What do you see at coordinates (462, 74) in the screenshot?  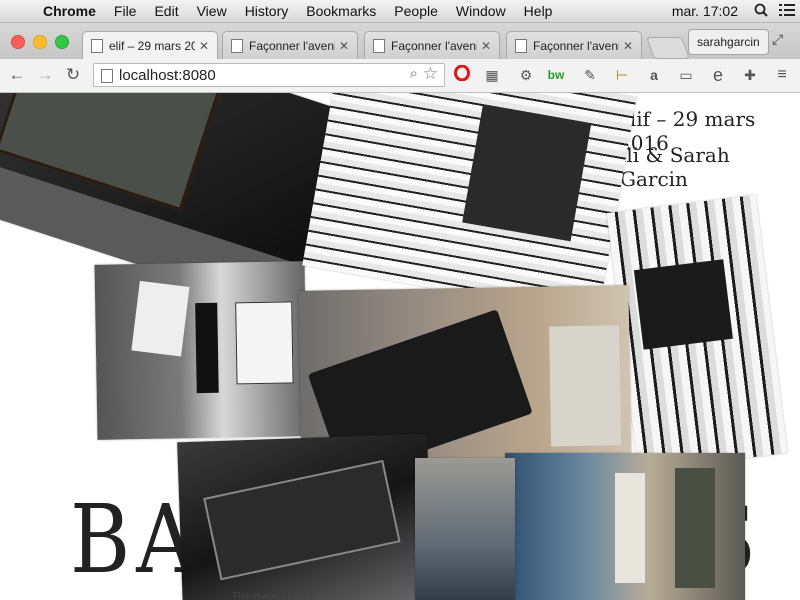 I see `opera-extension-icon` at bounding box center [462, 74].